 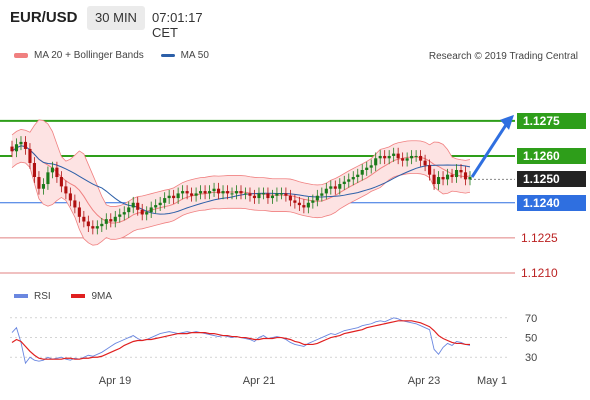 I want to click on level-label-1.1210: 1.1210, so click(x=539, y=272).